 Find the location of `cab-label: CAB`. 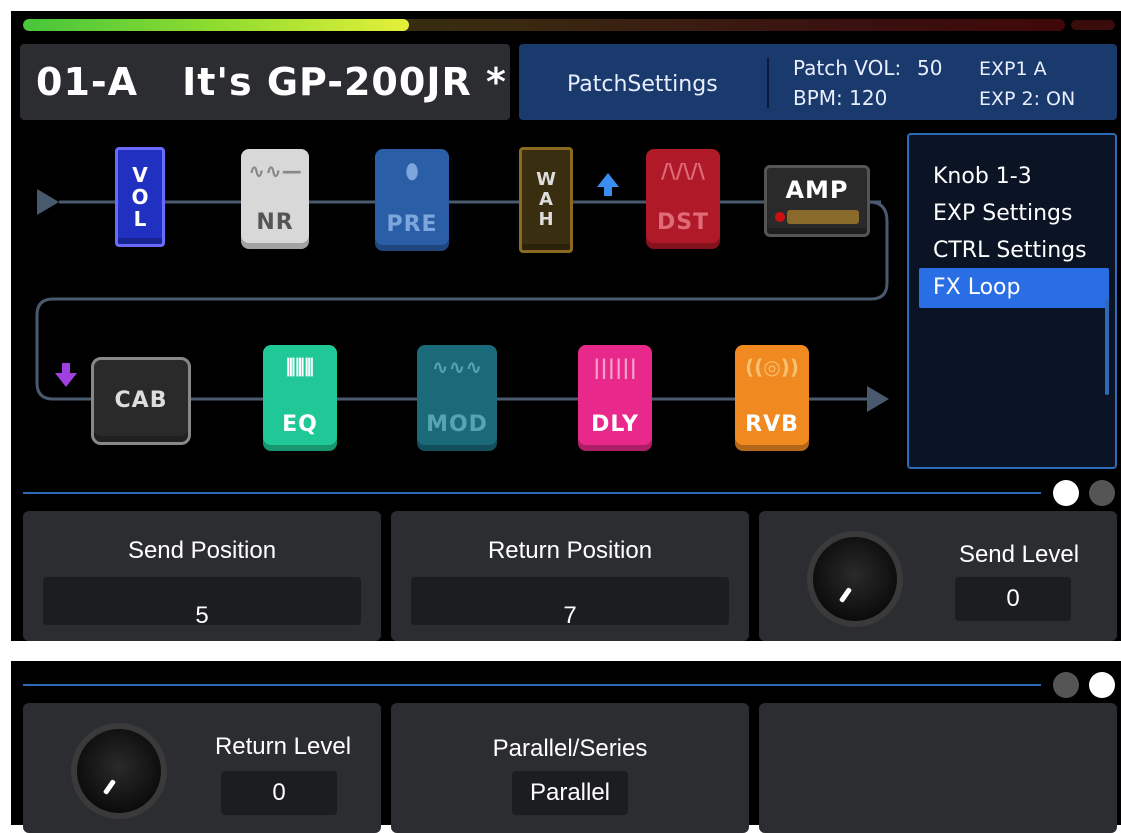

cab-label: CAB is located at coordinates (141, 400).